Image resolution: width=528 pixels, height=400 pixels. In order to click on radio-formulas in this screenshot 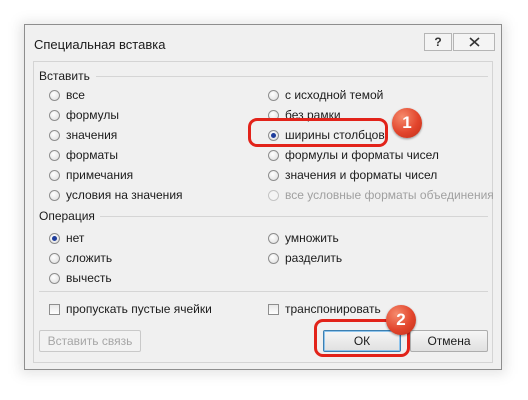, I will do `click(54, 115)`.